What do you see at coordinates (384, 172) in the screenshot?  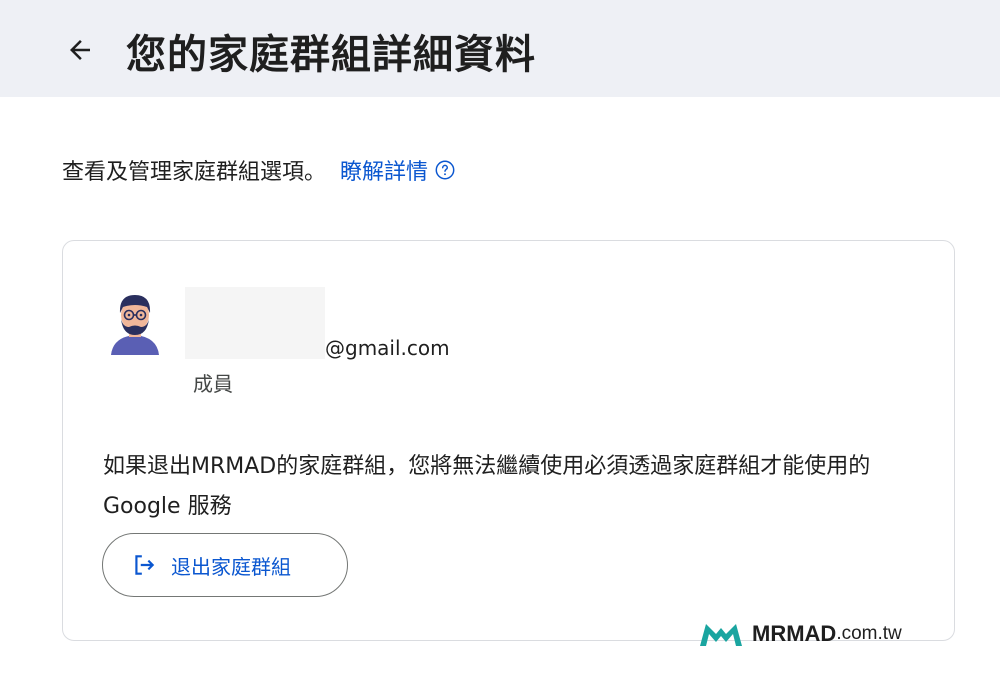 I see `learn-more-label: 瞭解詳情` at bounding box center [384, 172].